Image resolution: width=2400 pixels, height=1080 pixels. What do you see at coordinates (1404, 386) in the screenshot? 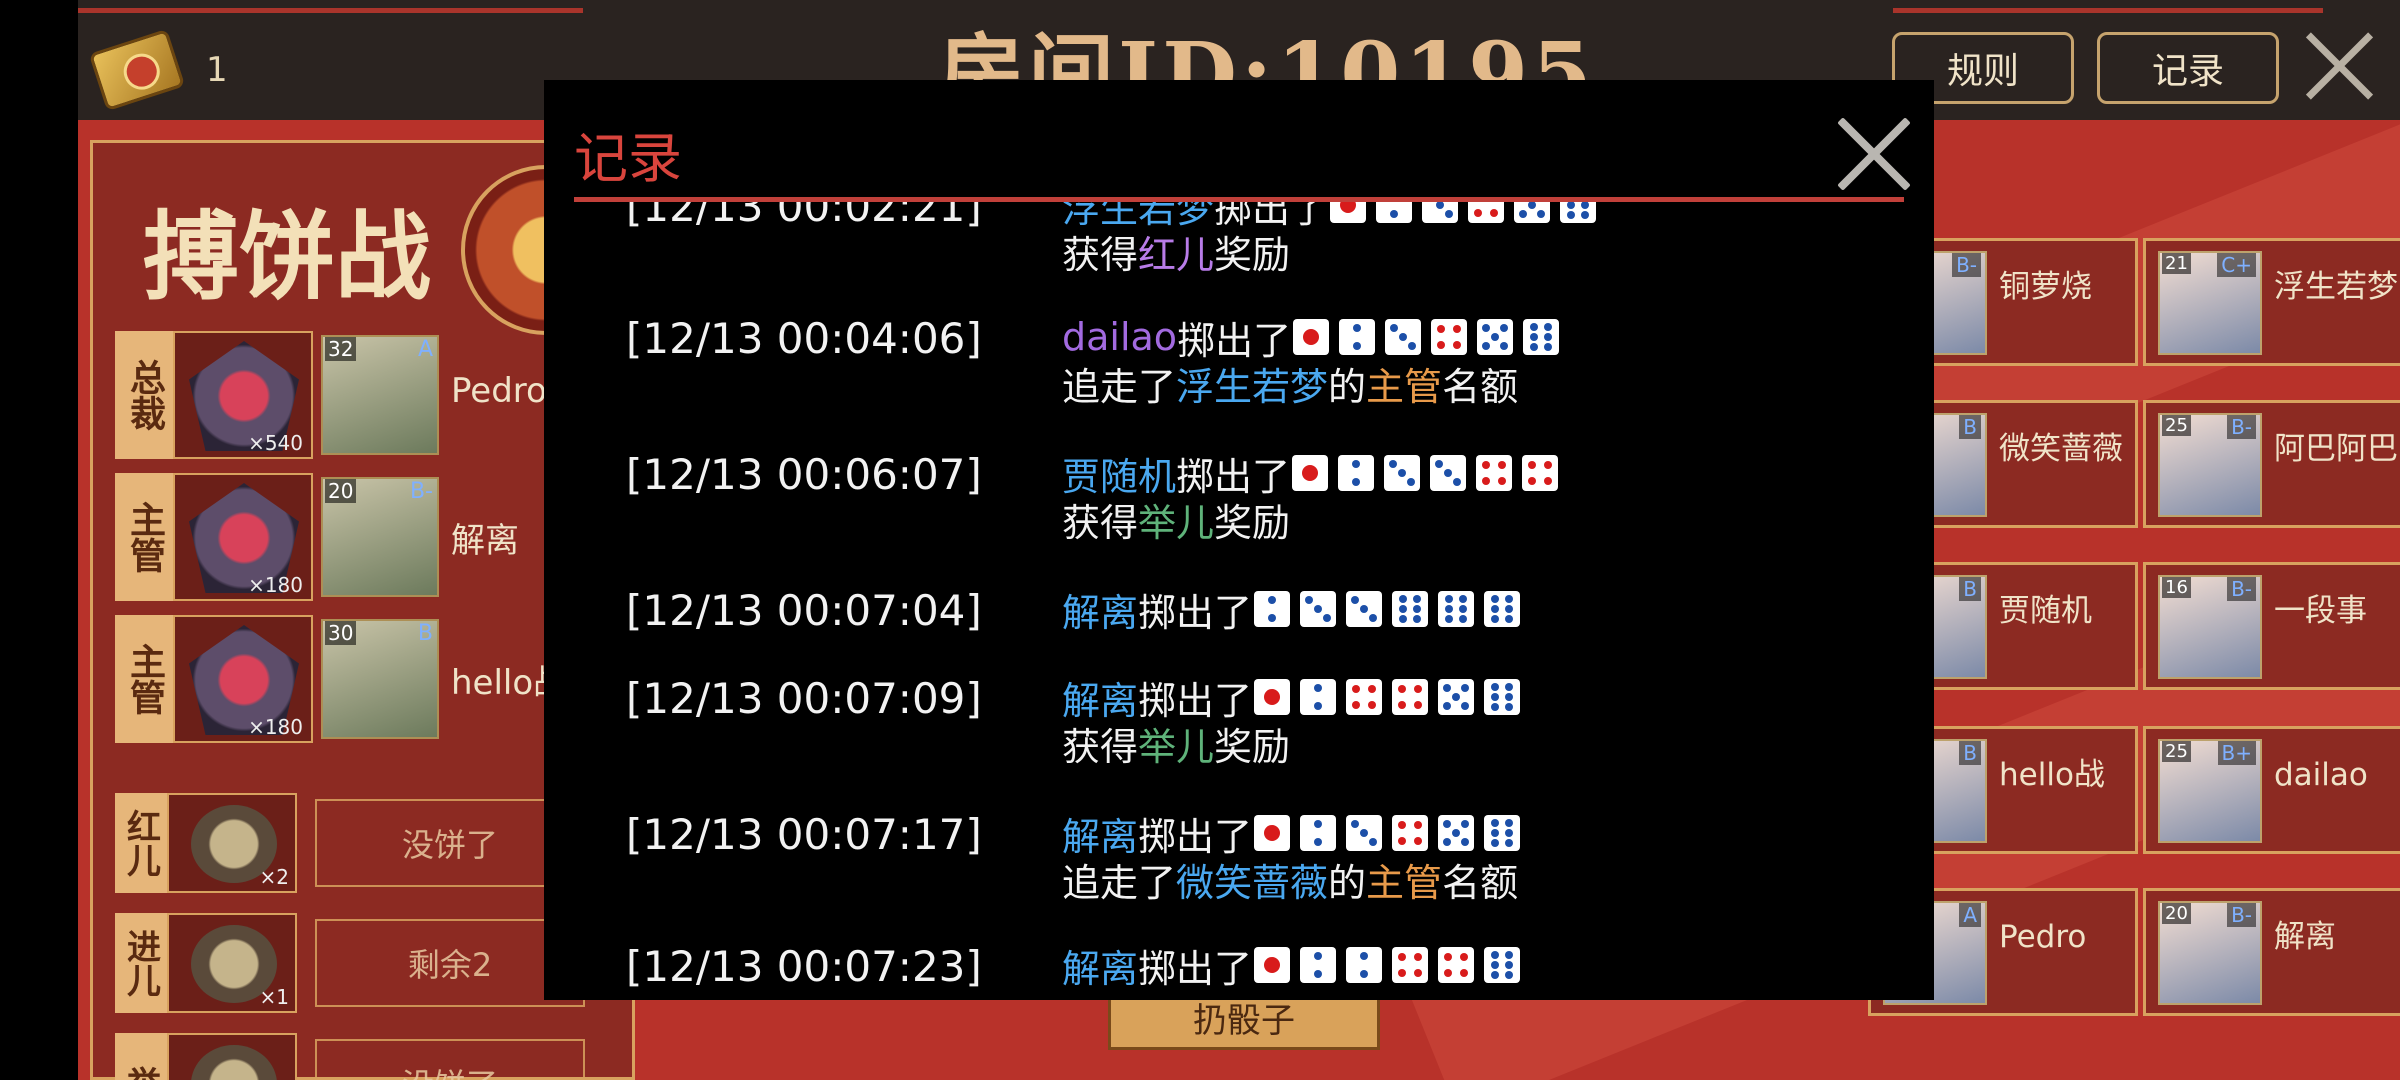
I see `record-text: 主管` at bounding box center [1404, 386].